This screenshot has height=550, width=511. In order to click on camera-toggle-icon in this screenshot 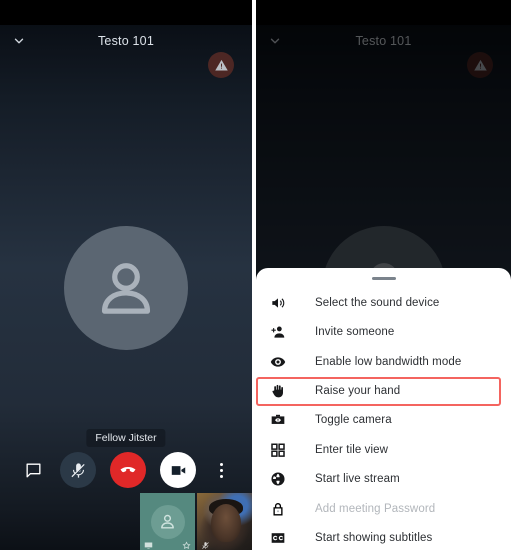, I will do `click(281, 420)`.